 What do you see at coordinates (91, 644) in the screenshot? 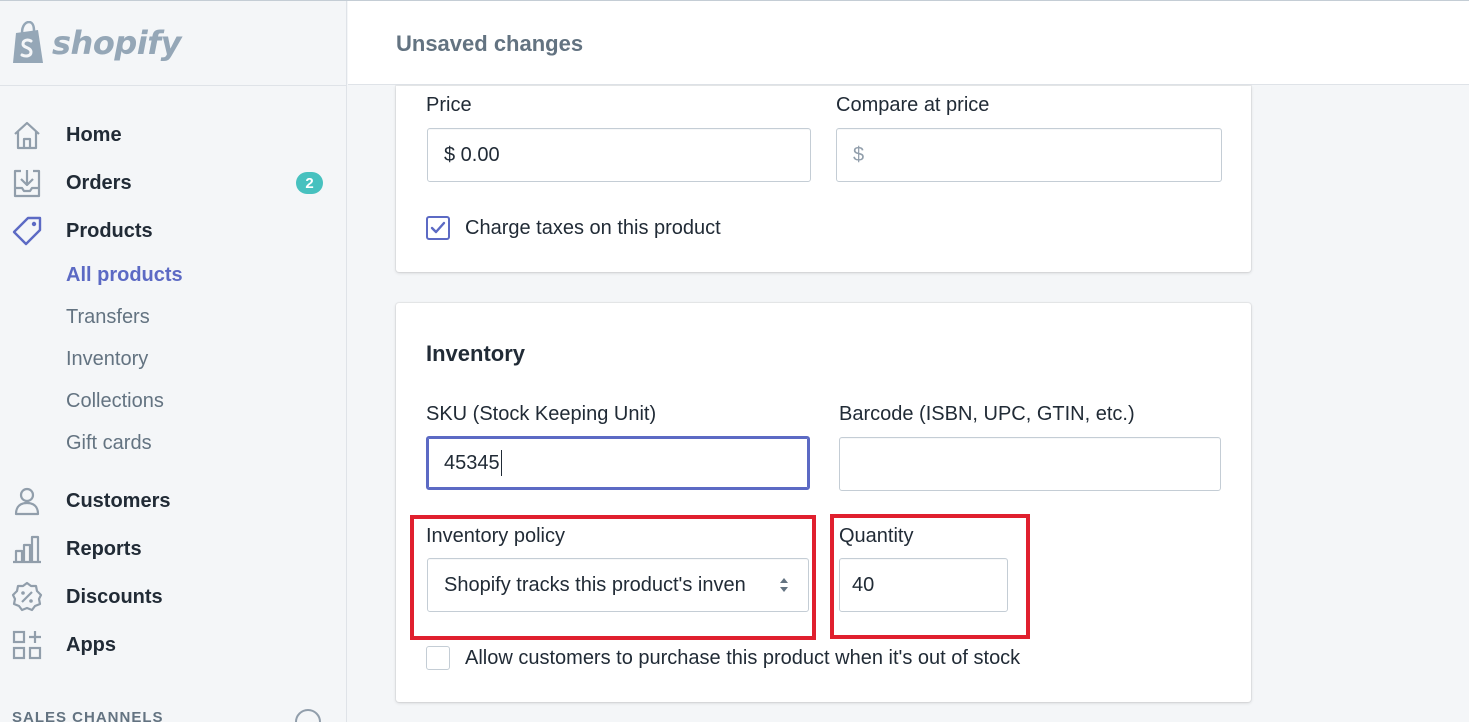
I see `sidebar-item-label: Apps` at bounding box center [91, 644].